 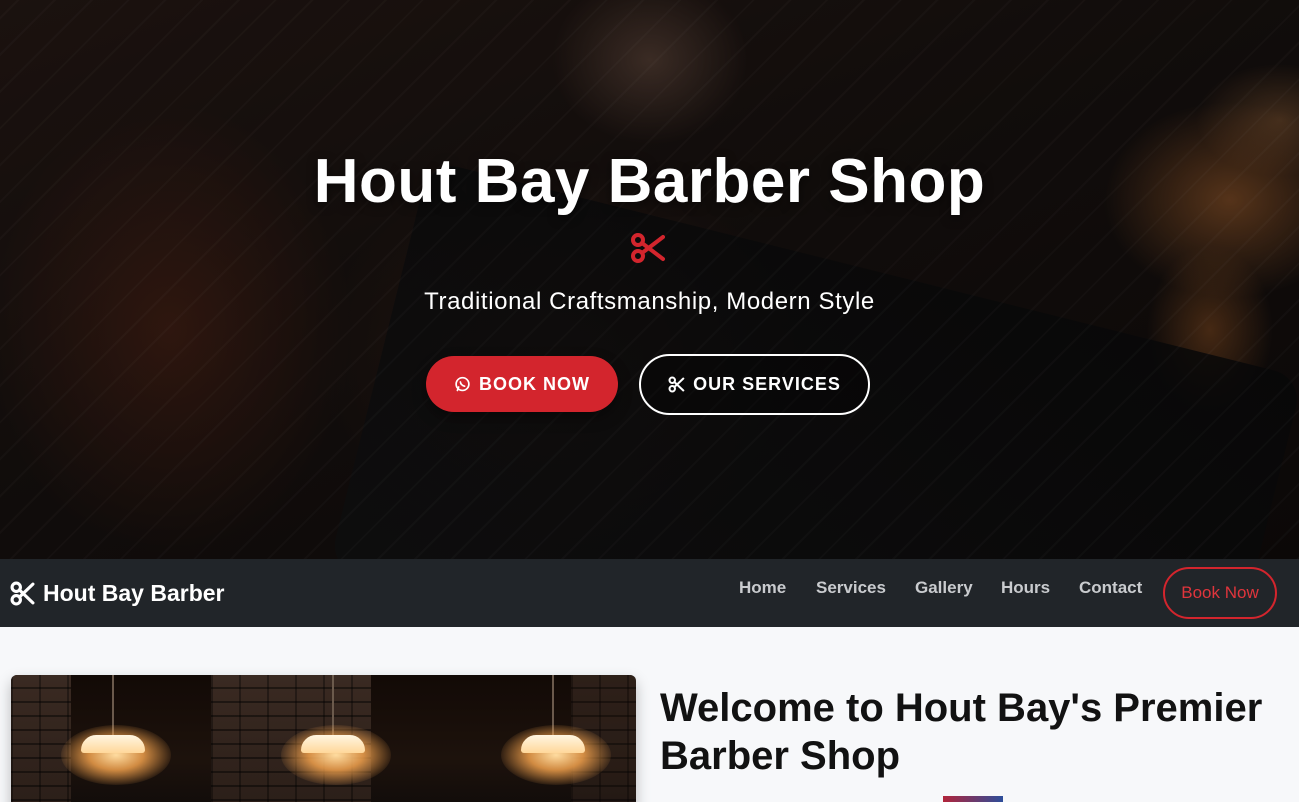 What do you see at coordinates (649, 181) in the screenshot?
I see `hero-title: Hout Bay Barber Shop` at bounding box center [649, 181].